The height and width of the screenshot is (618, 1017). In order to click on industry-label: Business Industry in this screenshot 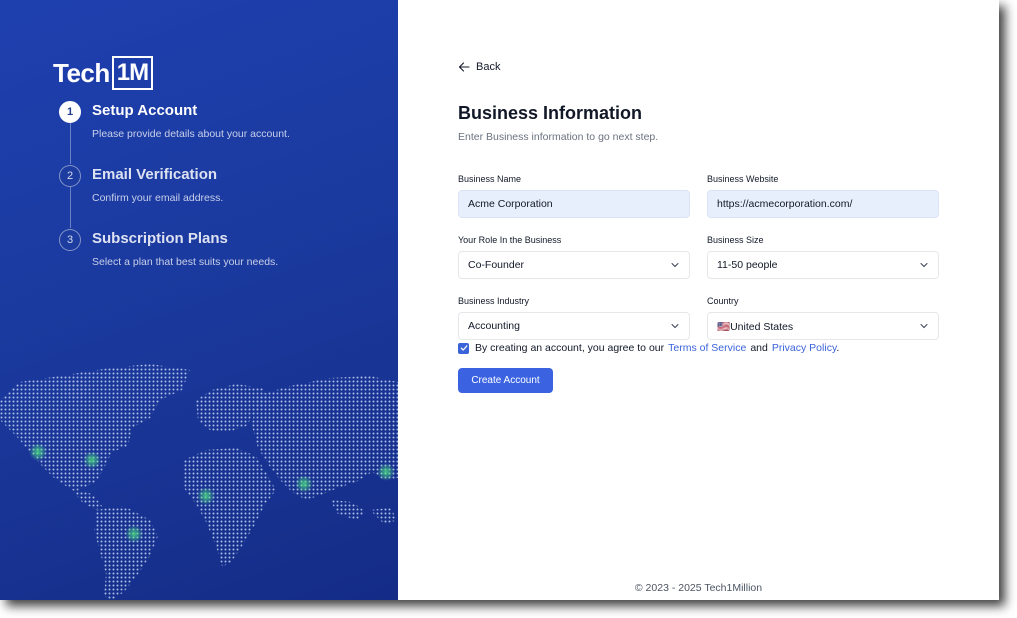, I will do `click(494, 301)`.